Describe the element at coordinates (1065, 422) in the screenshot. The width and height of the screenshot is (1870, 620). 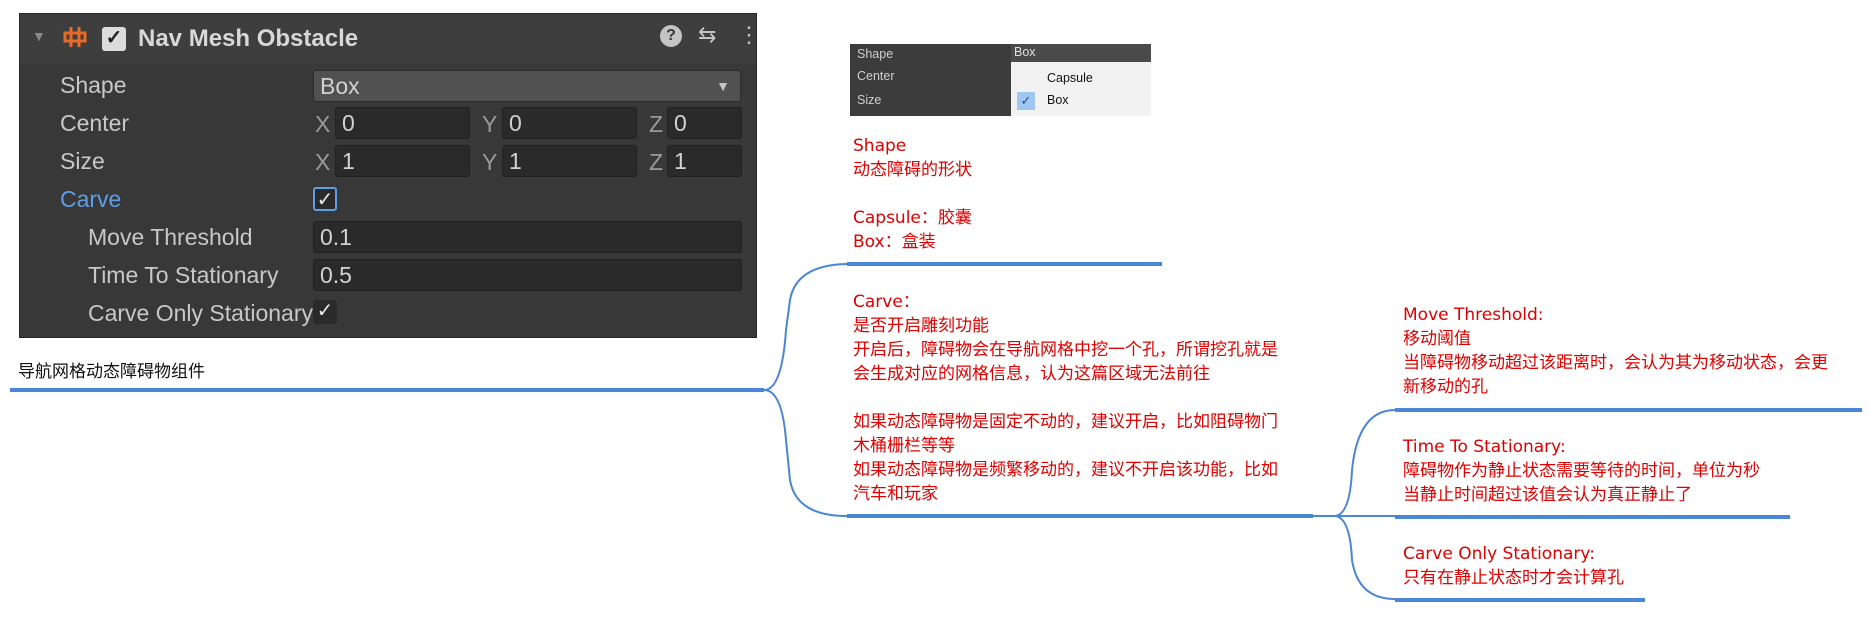
I see `note-line: 如果动态障碍物是固定不动的，建议开启，比如阻碍物门` at that location.